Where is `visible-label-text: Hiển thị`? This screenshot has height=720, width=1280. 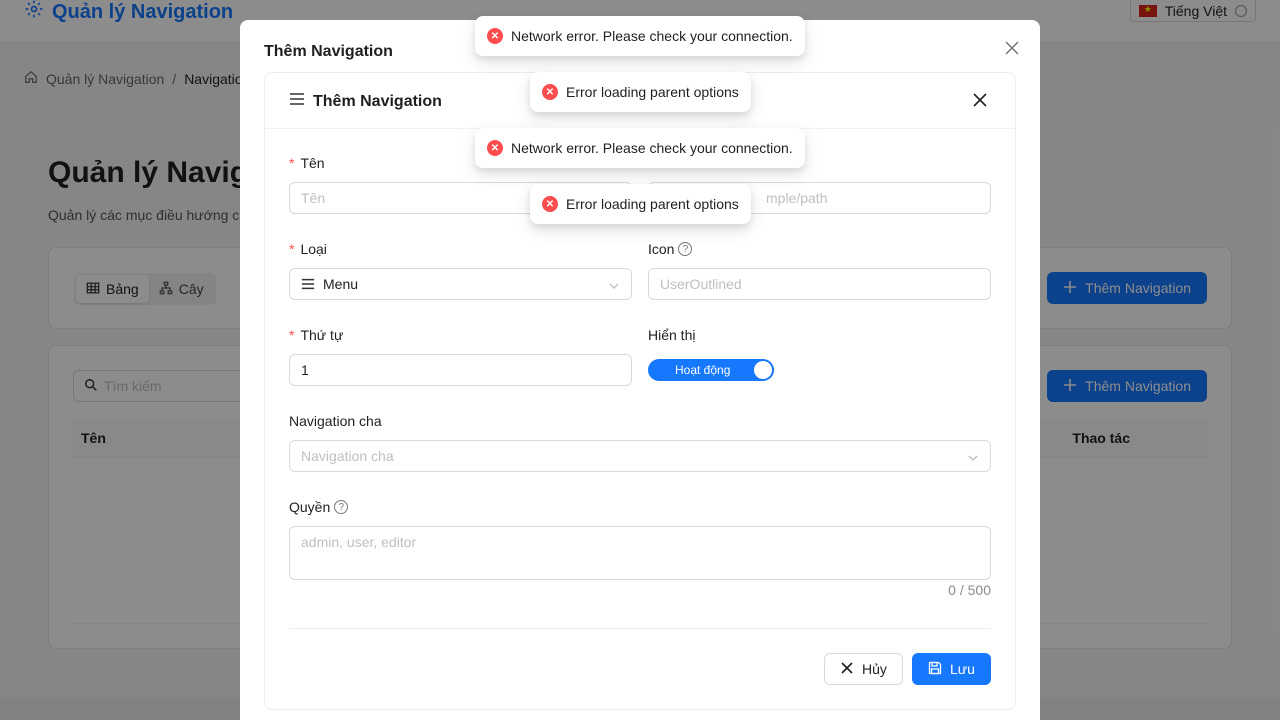
visible-label-text: Hiển thị is located at coordinates (672, 335).